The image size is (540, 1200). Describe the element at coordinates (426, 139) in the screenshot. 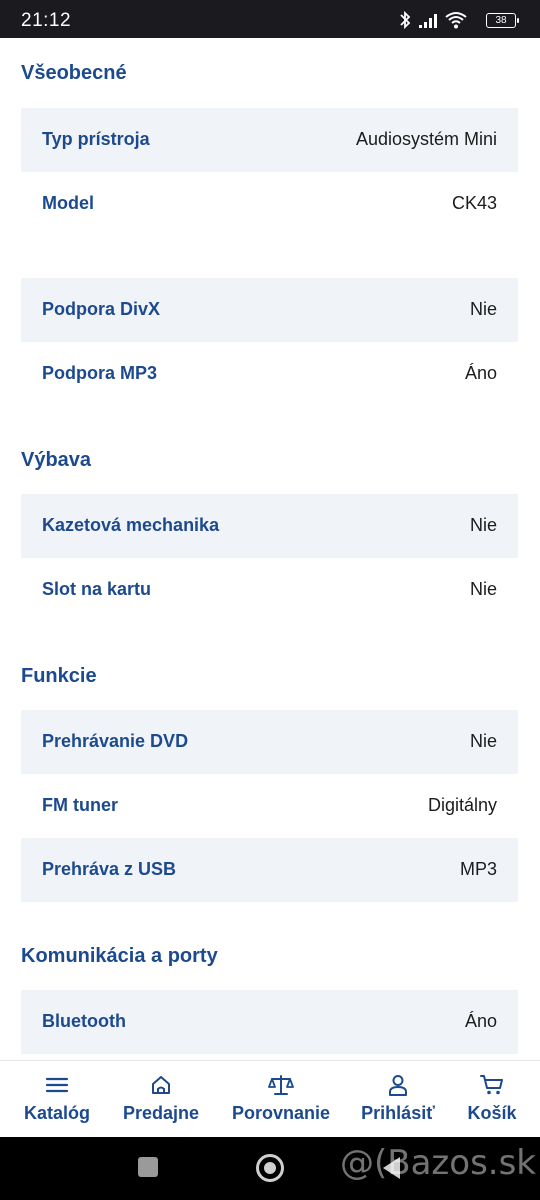

I see `spec-value: Audiosystém Mini` at that location.